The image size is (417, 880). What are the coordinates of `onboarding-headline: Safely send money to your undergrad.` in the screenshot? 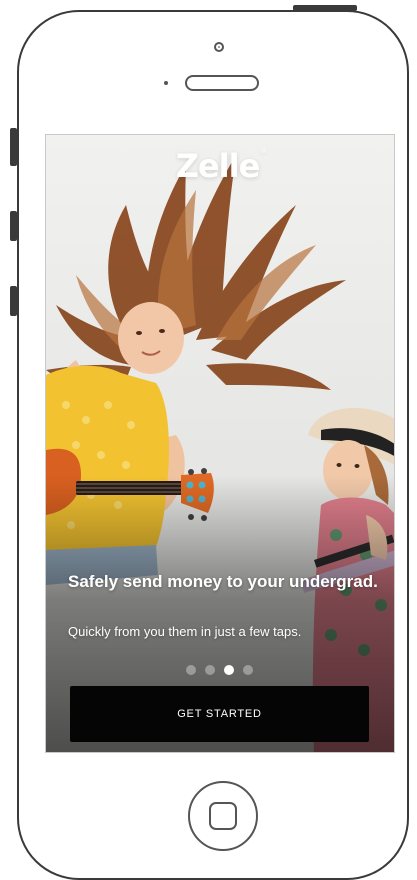 It's located at (223, 581).